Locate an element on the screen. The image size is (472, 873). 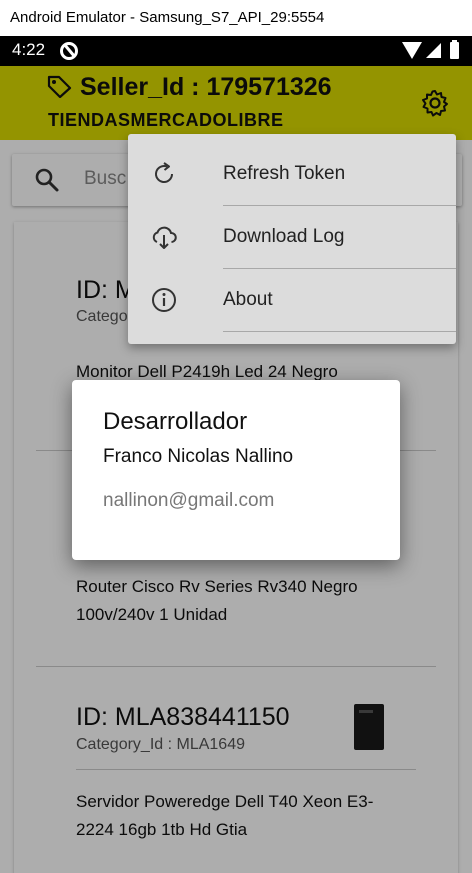
menu-item-label: Download Log is located at coordinates (284, 236).